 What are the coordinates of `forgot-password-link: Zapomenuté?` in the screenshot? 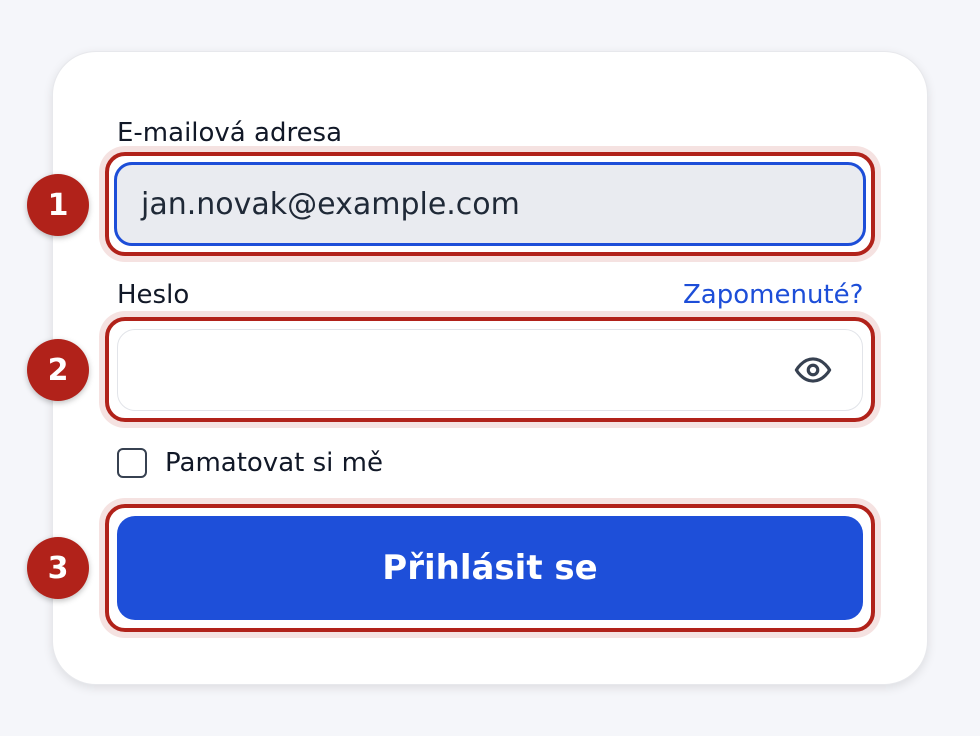 It's located at (773, 295).